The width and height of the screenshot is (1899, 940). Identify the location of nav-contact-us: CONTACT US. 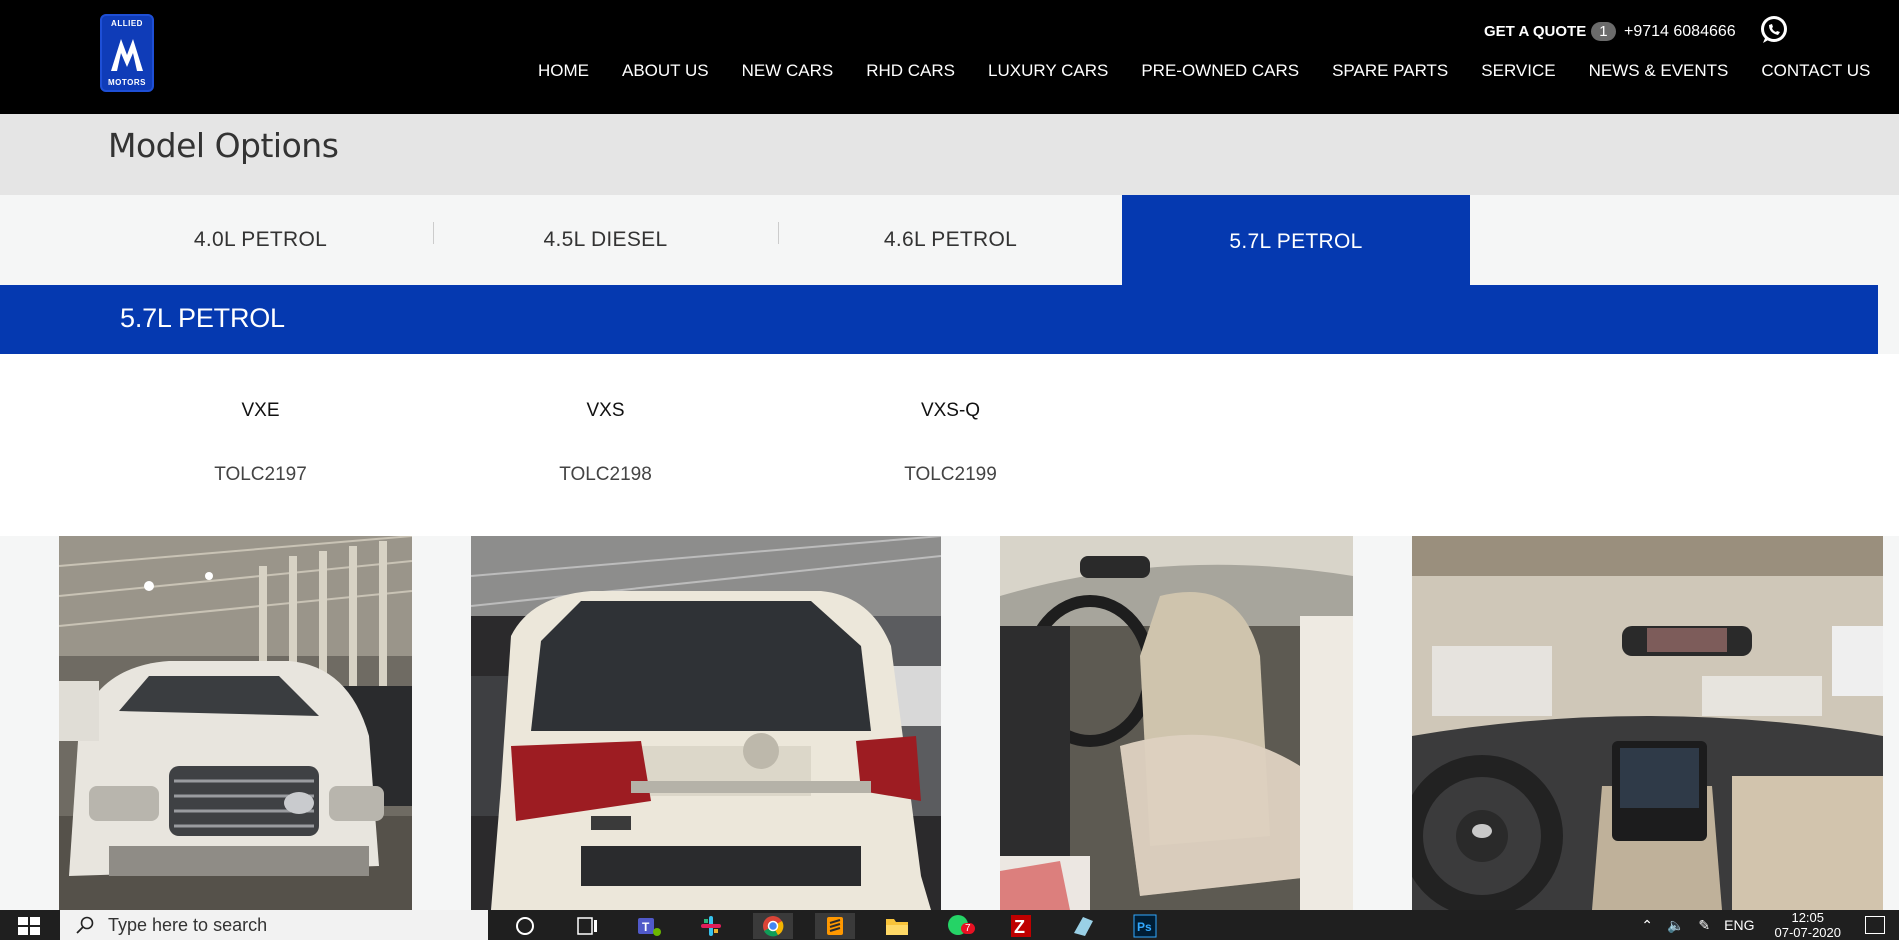
(1815, 71).